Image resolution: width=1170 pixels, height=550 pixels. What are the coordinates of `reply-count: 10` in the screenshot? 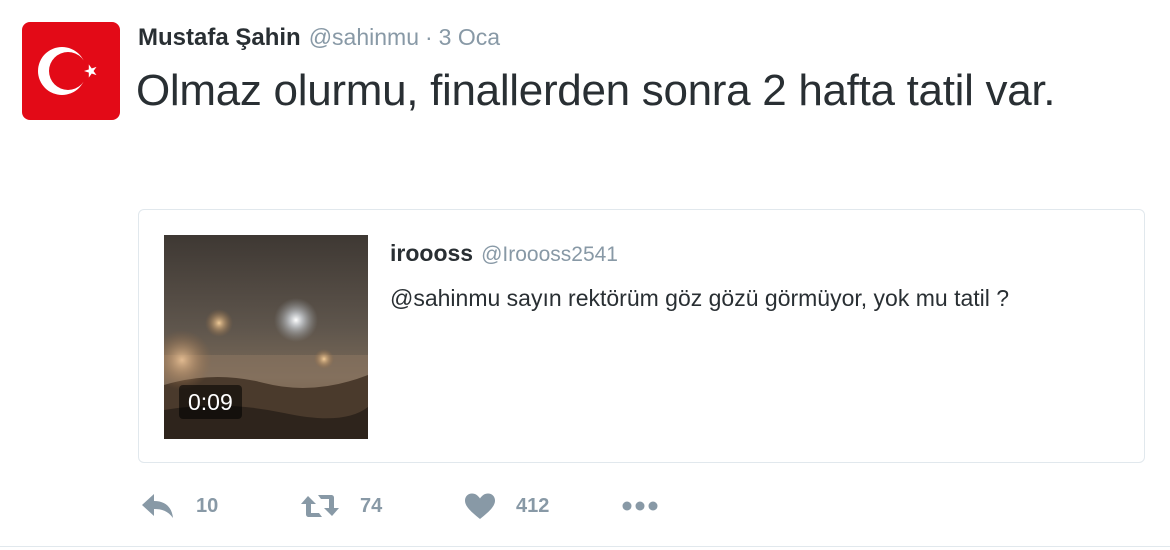 It's located at (207, 505).